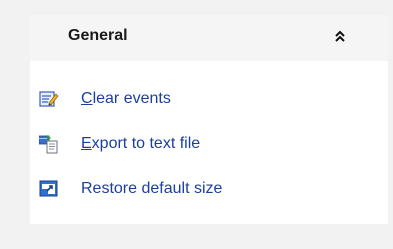  I want to click on export-file-icon, so click(49, 144).